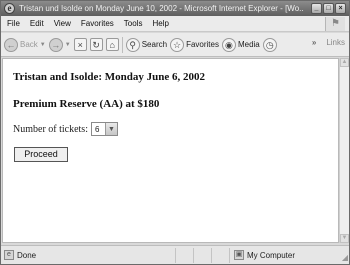 This screenshot has height=265, width=350. What do you see at coordinates (344, 62) in the screenshot?
I see `scroll-up-icon: ▲` at bounding box center [344, 62].